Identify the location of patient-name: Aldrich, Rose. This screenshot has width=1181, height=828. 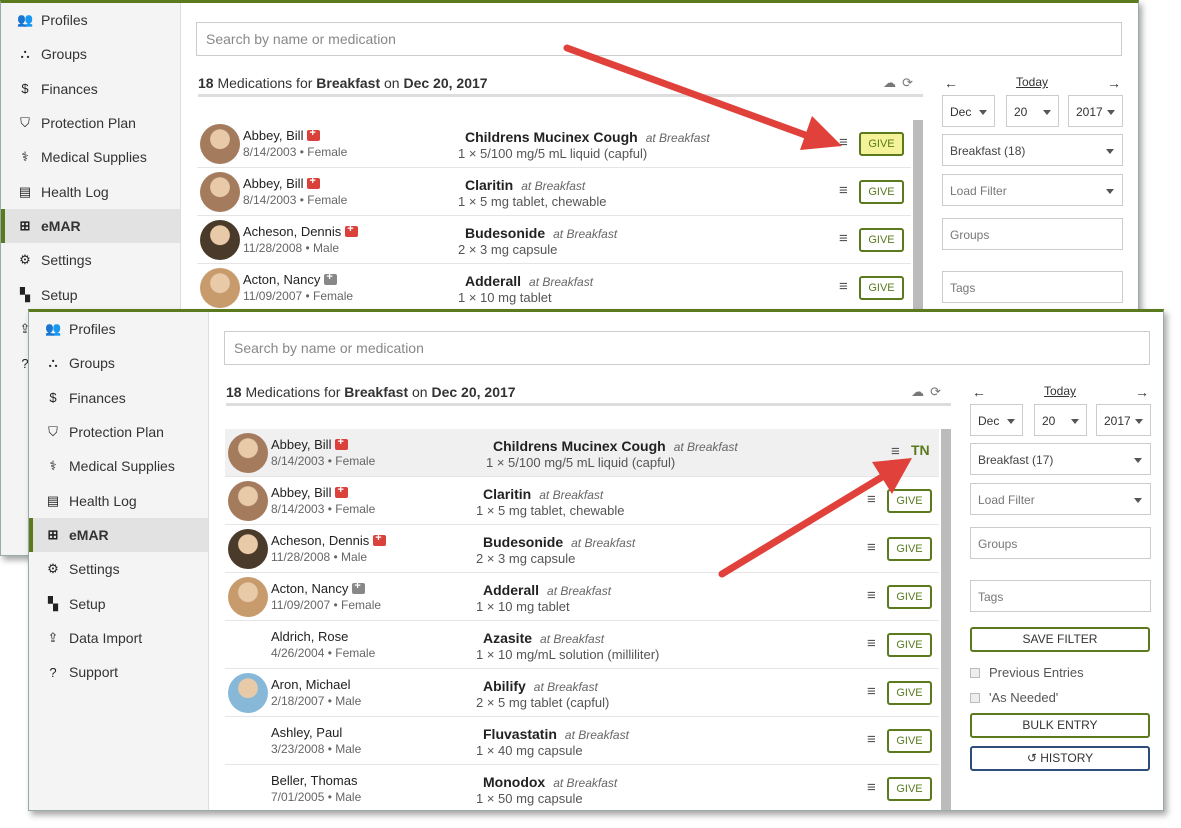
(309, 636).